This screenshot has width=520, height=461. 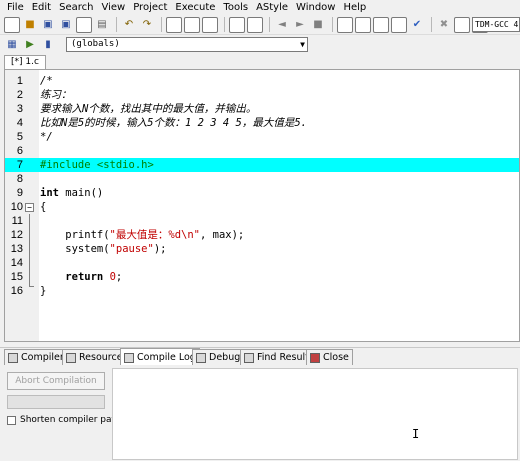 I want to click on insert-icon: ▦, so click(x=12, y=45).